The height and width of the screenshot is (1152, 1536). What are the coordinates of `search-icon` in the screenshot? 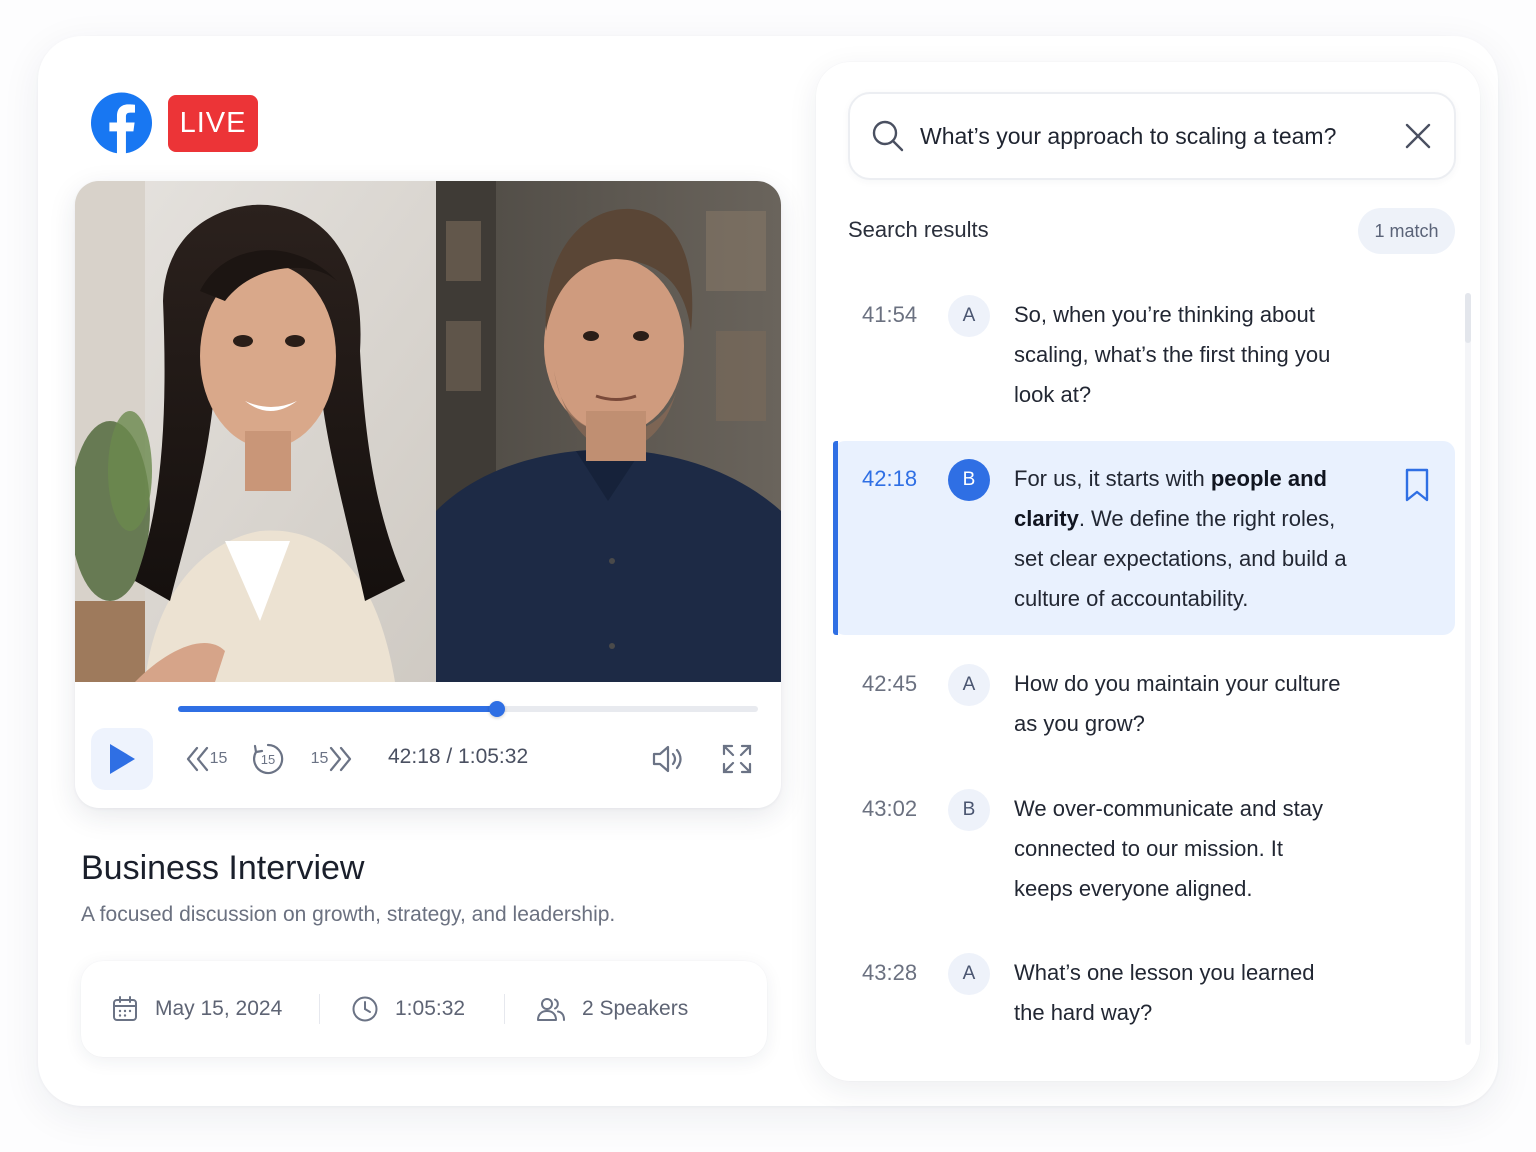 It's located at (888, 136).